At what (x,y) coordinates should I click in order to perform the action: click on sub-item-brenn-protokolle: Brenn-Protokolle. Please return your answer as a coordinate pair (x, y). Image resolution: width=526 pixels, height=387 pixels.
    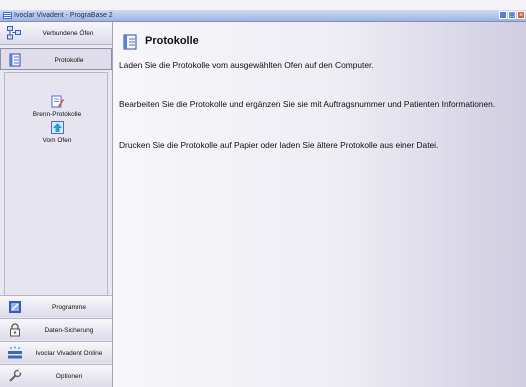
    Looking at the image, I should click on (57, 106).